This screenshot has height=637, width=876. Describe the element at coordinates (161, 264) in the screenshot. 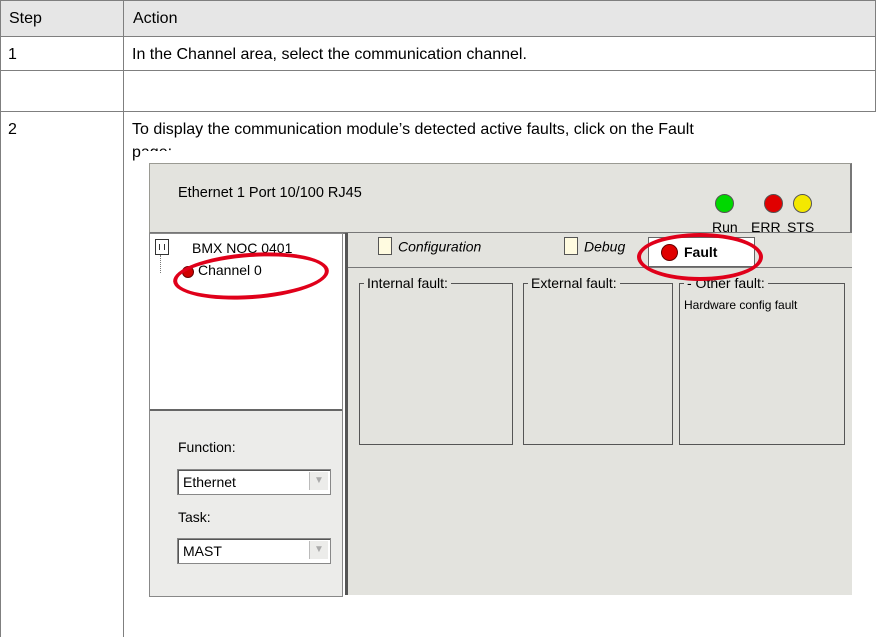

I see `tree-connector` at that location.